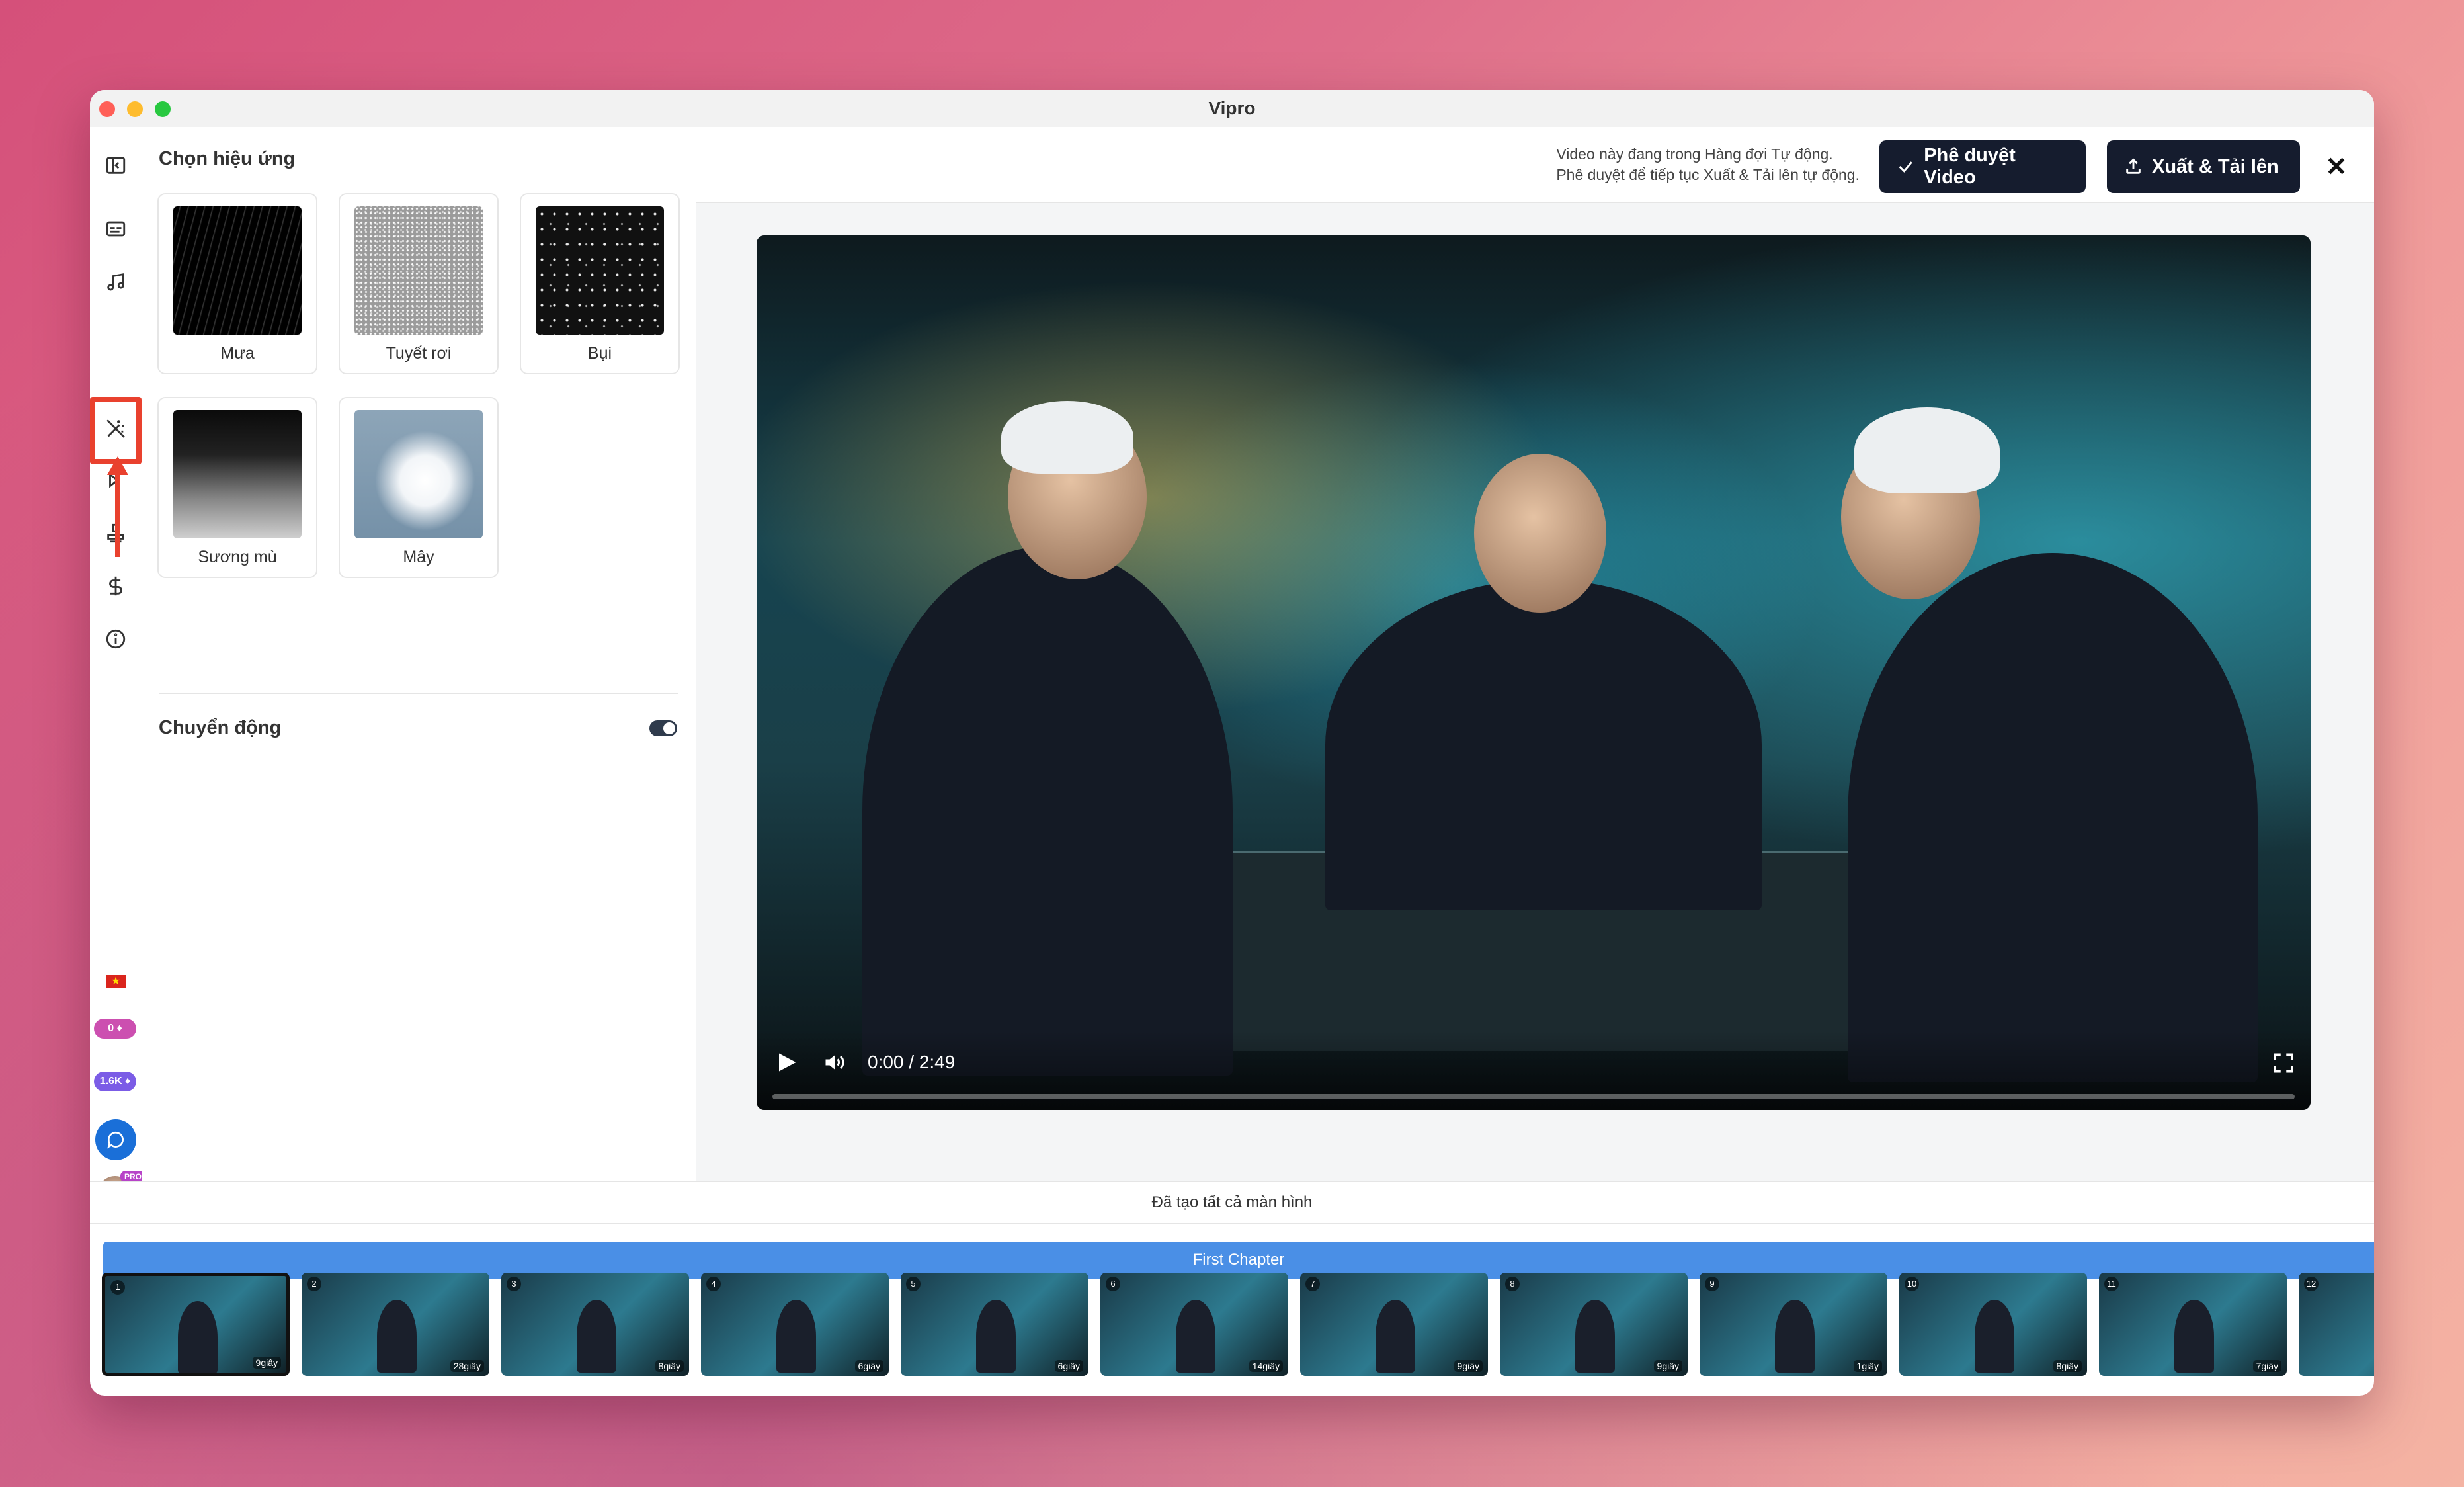 This screenshot has width=2464, height=1487. Describe the element at coordinates (1543, 744) in the screenshot. I see `video-person-center` at that location.